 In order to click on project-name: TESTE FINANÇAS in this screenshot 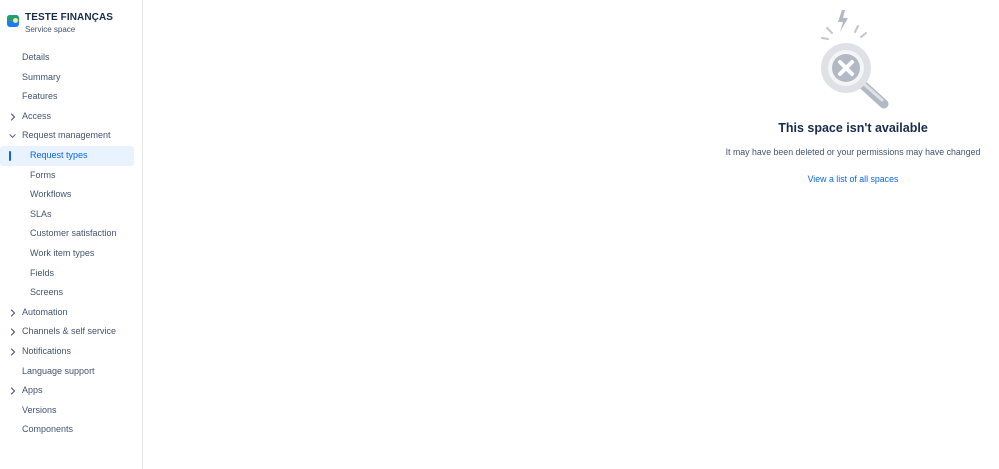, I will do `click(69, 17)`.